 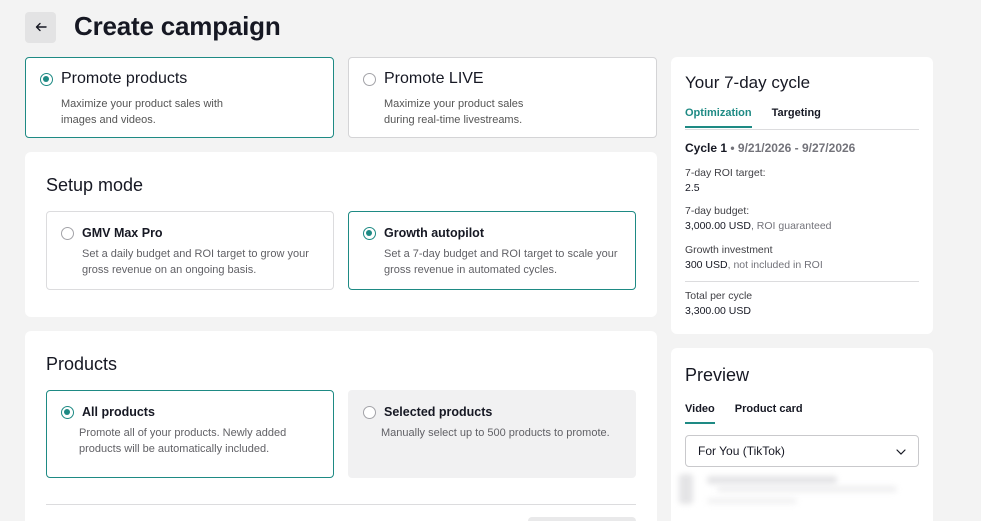 What do you see at coordinates (438, 412) in the screenshot?
I see `option-title: Selected products` at bounding box center [438, 412].